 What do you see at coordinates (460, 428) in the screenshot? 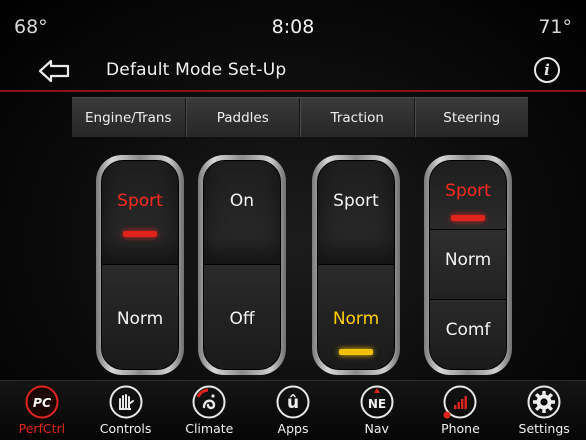
I see `nav-label-phone: Phone` at bounding box center [460, 428].